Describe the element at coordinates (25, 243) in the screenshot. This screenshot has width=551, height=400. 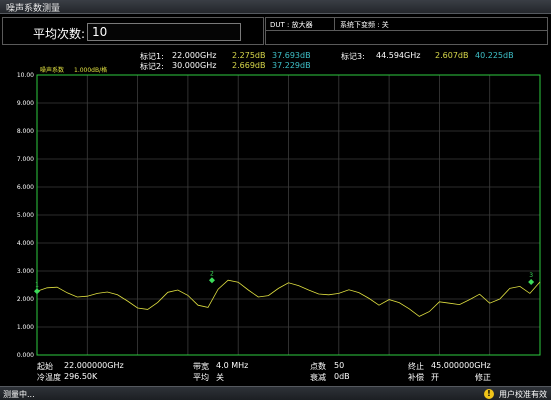
I see `y-tick-label: 4.000` at that location.